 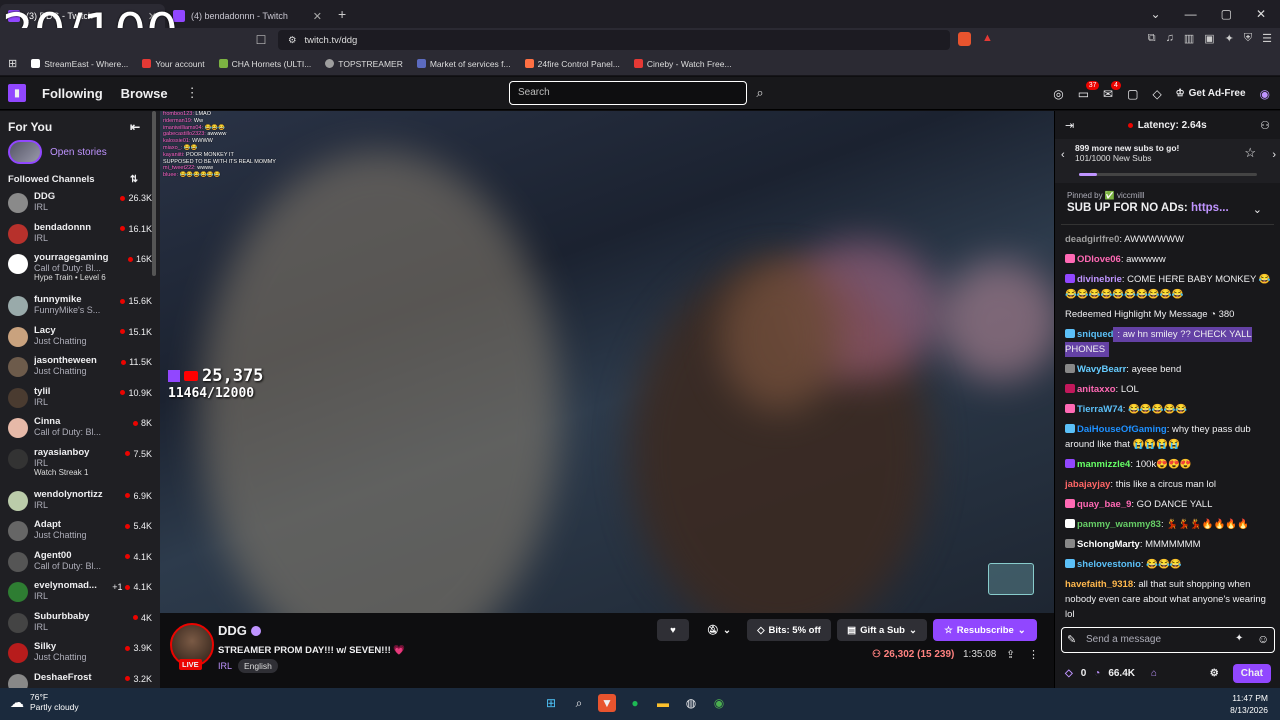 I want to click on menu-icon: ☰, so click(x=1267, y=38).